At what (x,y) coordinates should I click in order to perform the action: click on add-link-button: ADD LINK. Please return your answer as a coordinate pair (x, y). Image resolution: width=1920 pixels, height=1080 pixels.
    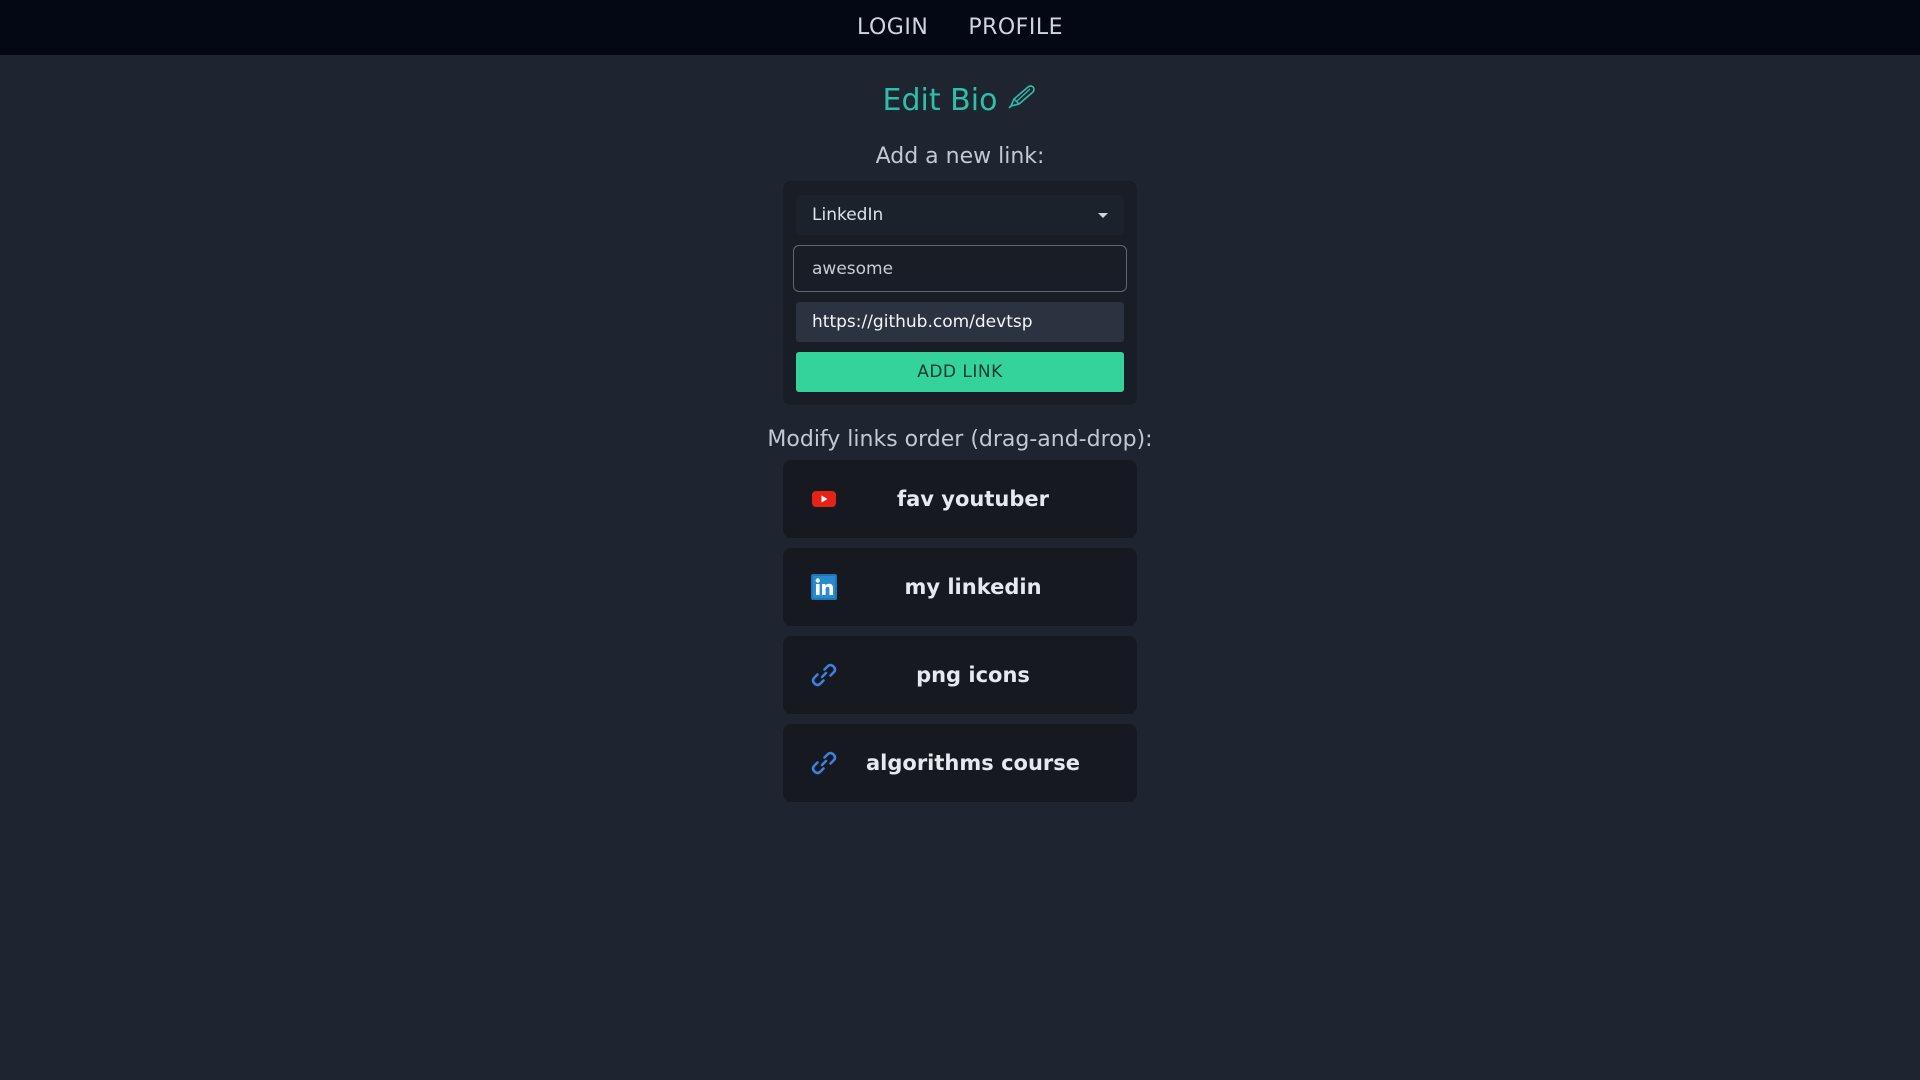
    Looking at the image, I should click on (960, 372).